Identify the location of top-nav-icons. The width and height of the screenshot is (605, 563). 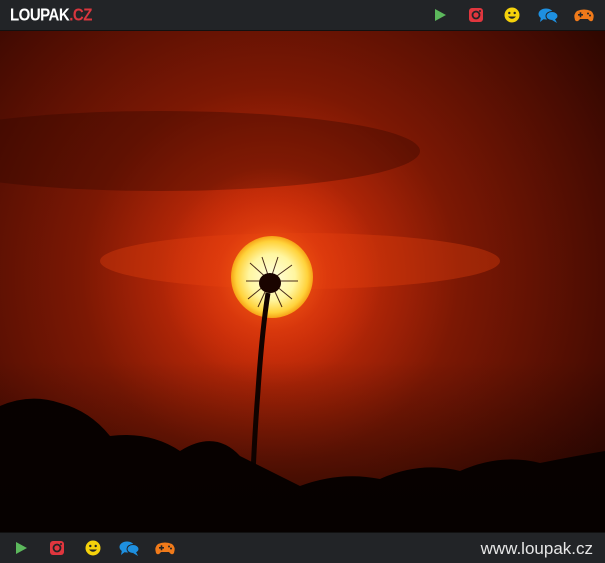
(512, 15).